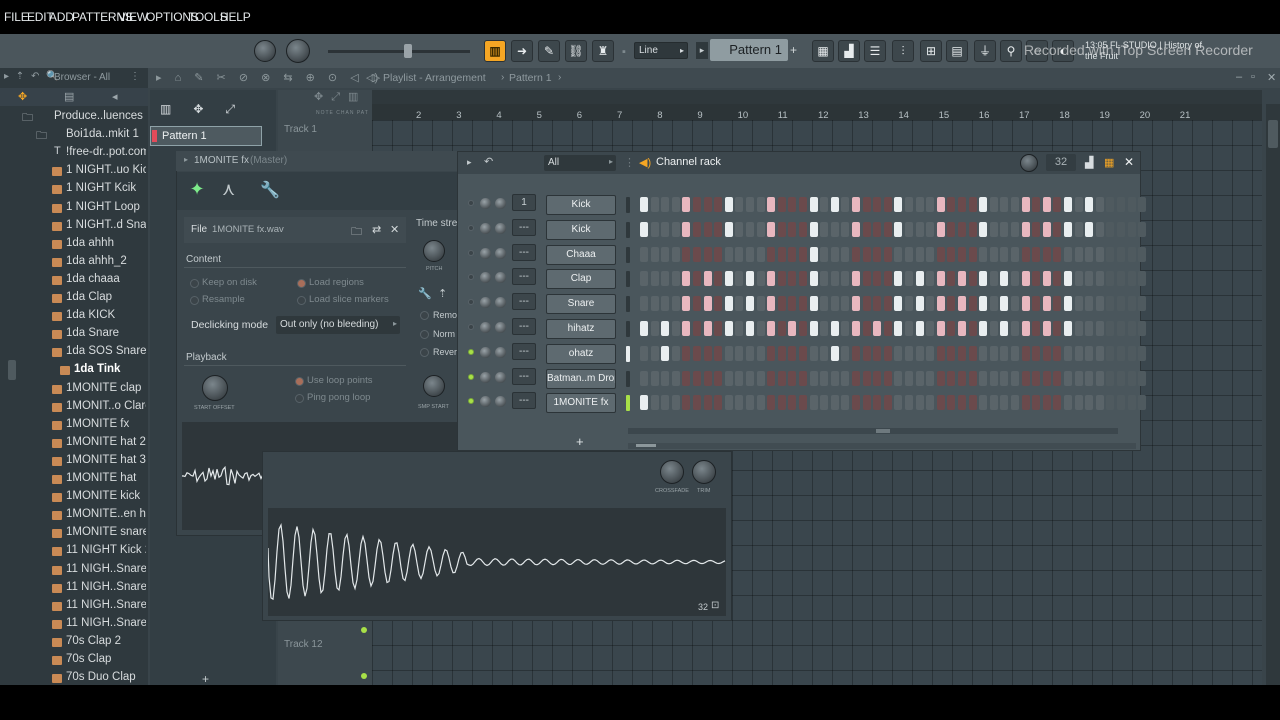 This screenshot has width=1280, height=720. What do you see at coordinates (399, 51) in the screenshot?
I see `tempo-slider-track` at bounding box center [399, 51].